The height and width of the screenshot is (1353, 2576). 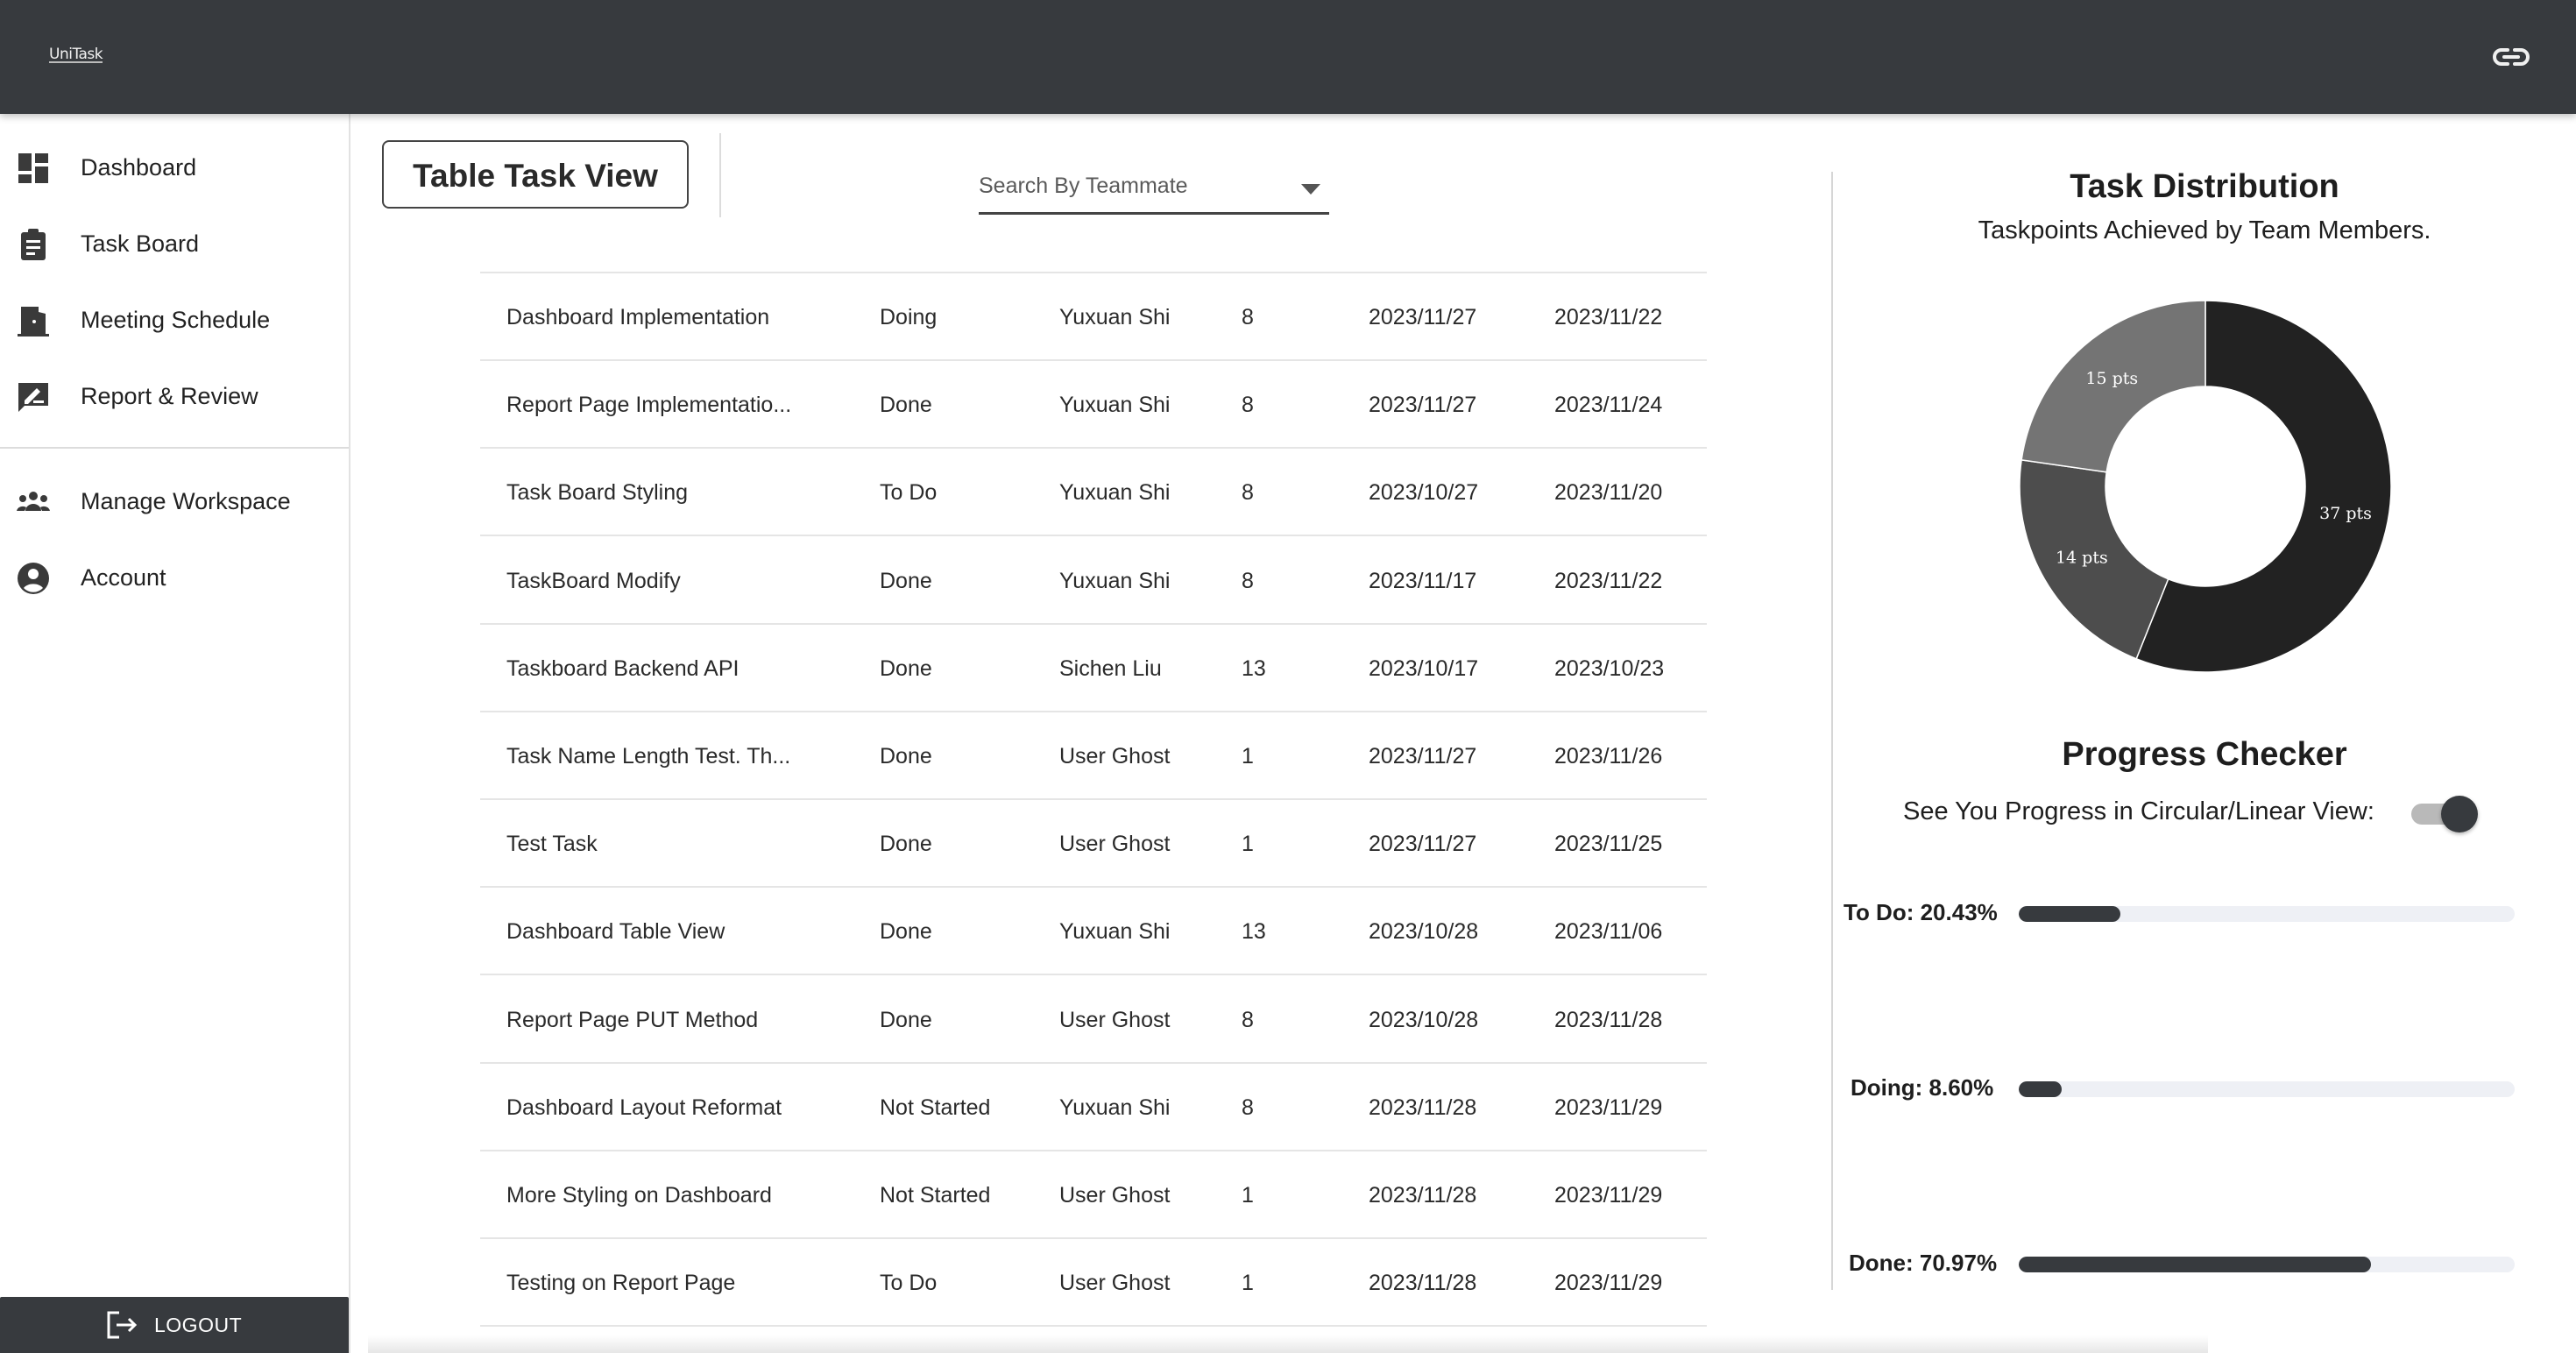 What do you see at coordinates (909, 493) in the screenshot?
I see `table-cell-status: To Do` at bounding box center [909, 493].